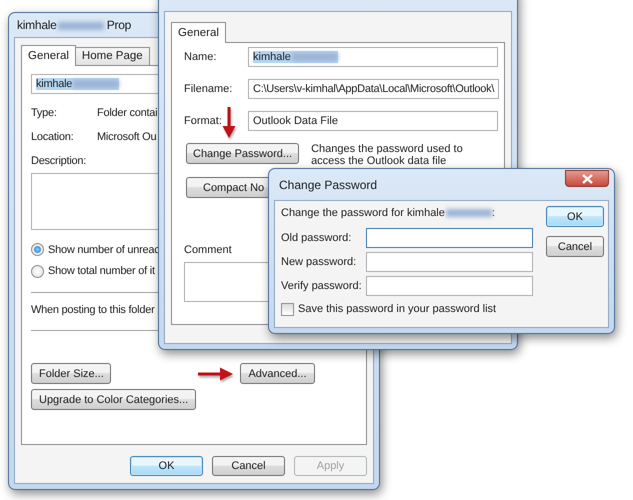 The width and height of the screenshot is (633, 500). What do you see at coordinates (295, 121) in the screenshot?
I see `field-text: Outlook Data File` at bounding box center [295, 121].